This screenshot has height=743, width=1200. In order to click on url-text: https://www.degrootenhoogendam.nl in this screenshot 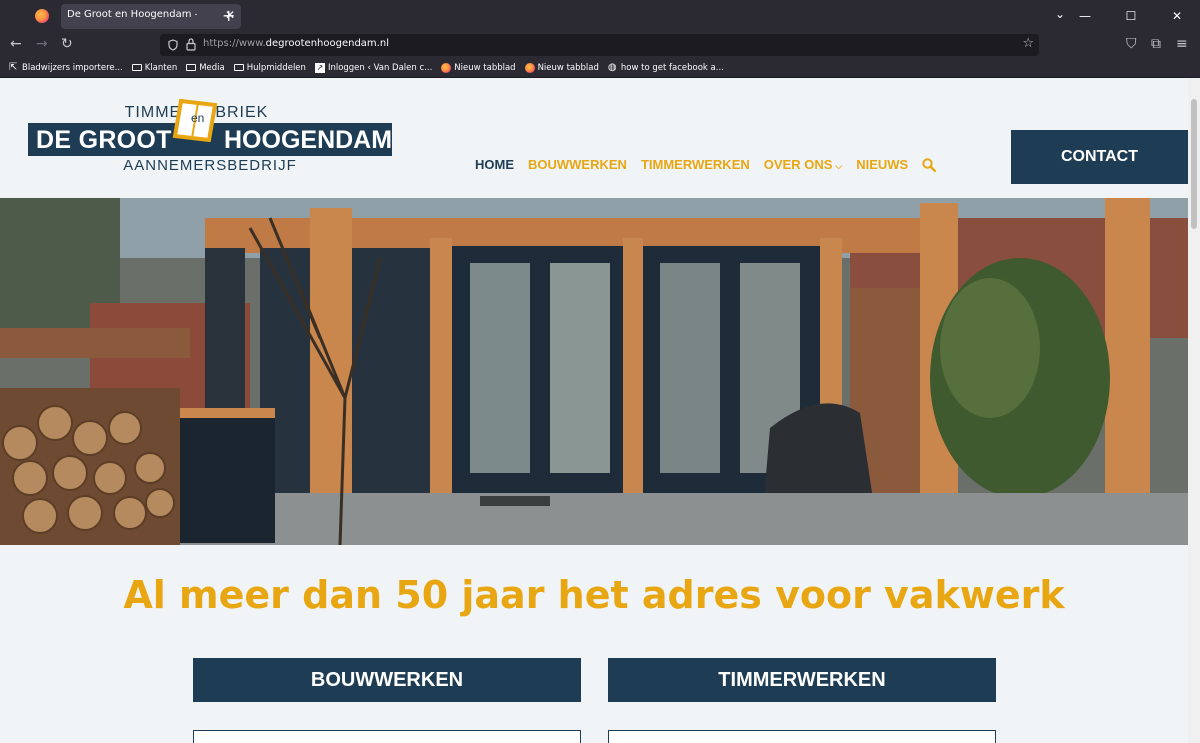, I will do `click(296, 43)`.